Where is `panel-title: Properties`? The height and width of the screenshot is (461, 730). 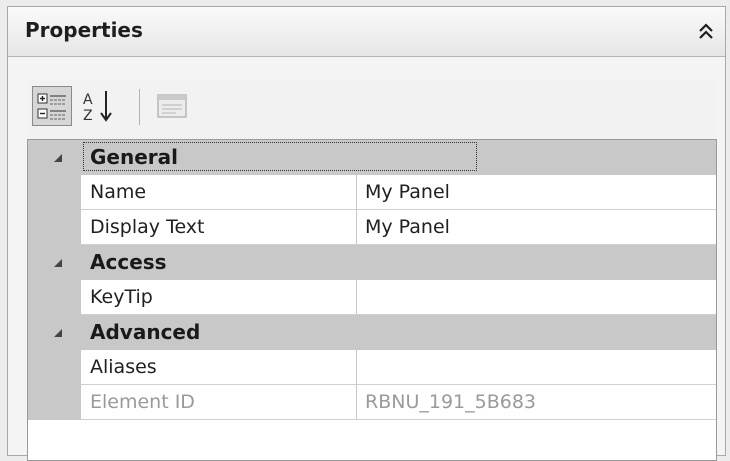
panel-title: Properties is located at coordinates (84, 30).